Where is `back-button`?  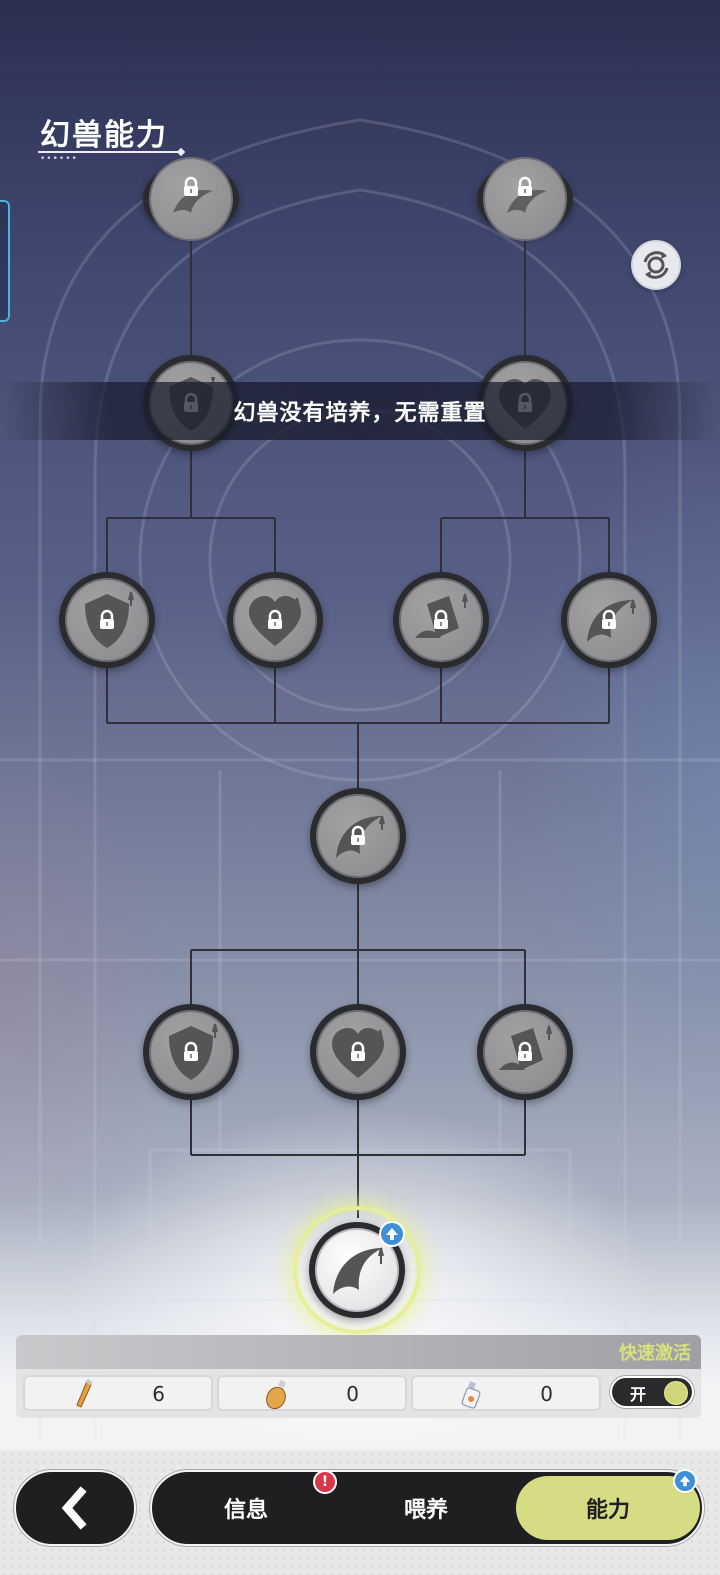 back-button is located at coordinates (75, 1508).